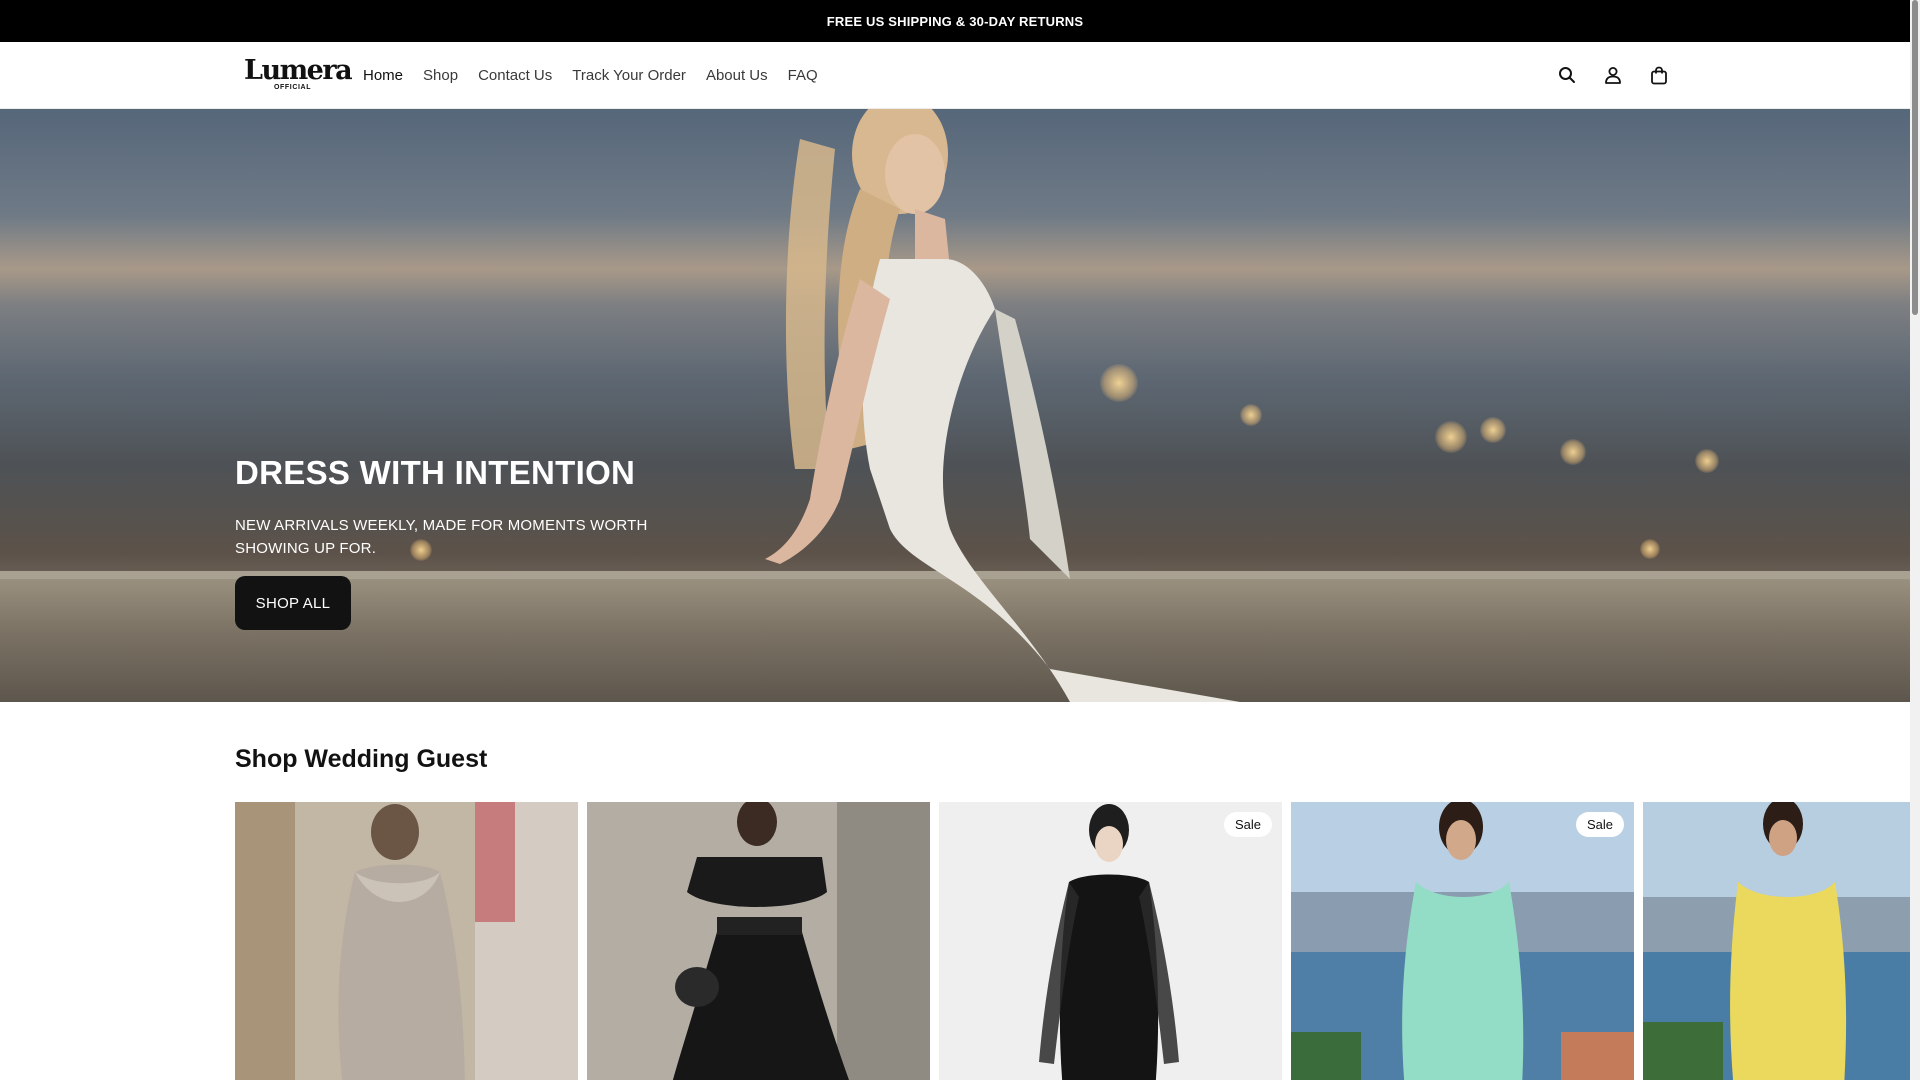 The image size is (1920, 1080). What do you see at coordinates (1915, 157) in the screenshot?
I see `scrollbar-thumb` at bounding box center [1915, 157].